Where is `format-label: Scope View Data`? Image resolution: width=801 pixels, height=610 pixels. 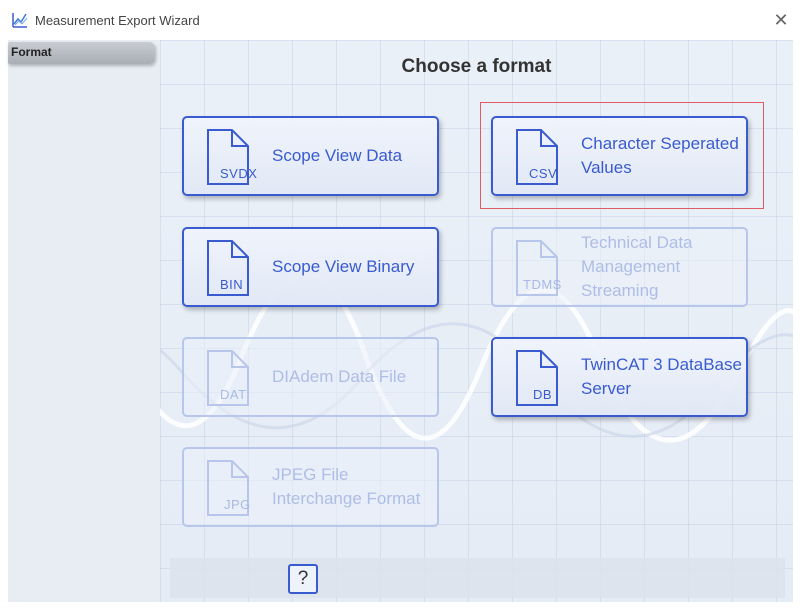 format-label: Scope View Data is located at coordinates (337, 155).